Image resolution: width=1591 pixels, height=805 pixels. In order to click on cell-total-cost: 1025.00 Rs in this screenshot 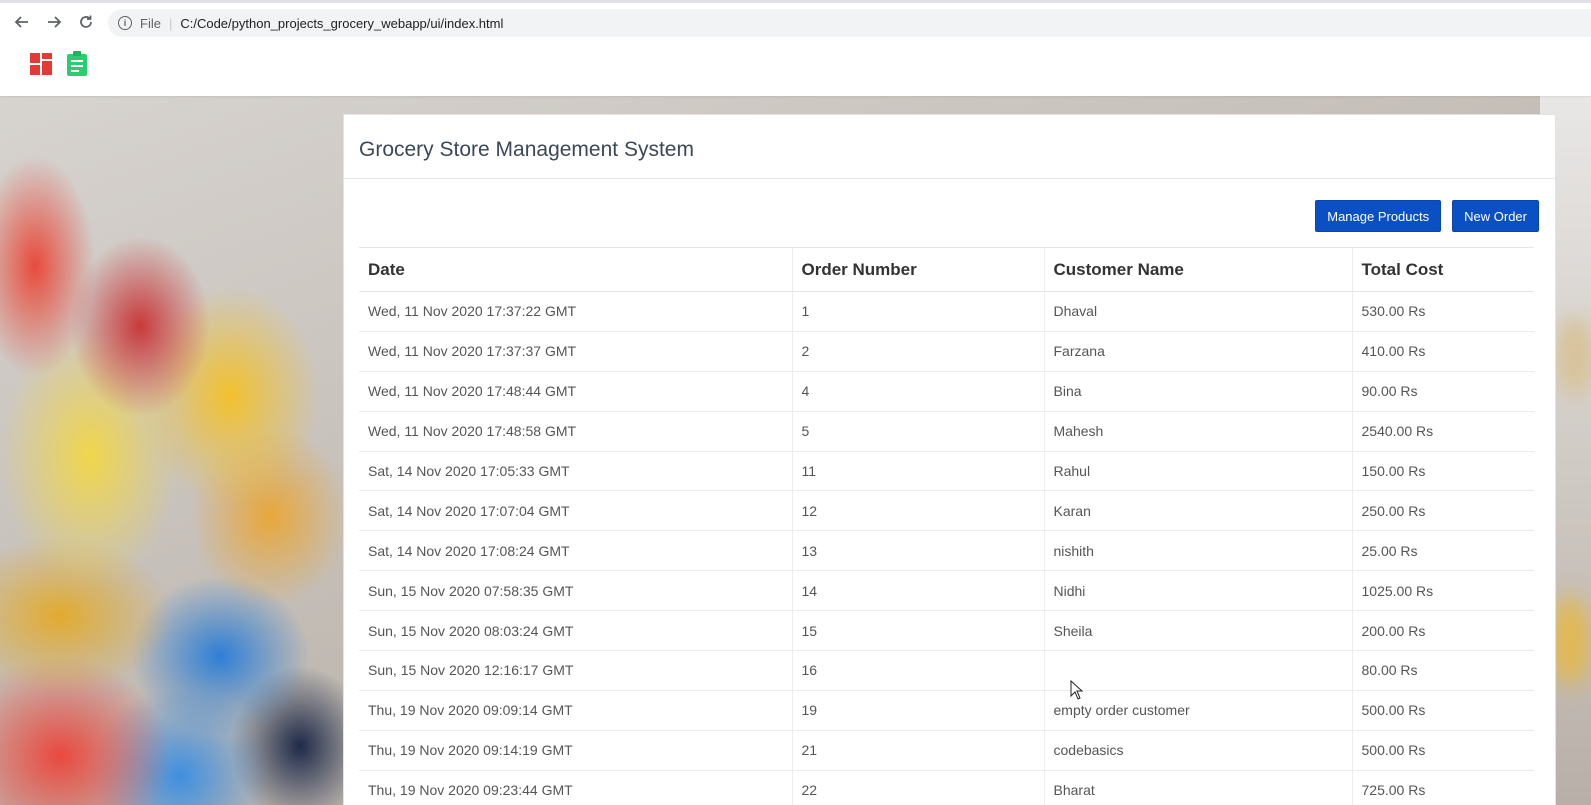, I will do `click(1442, 590)`.